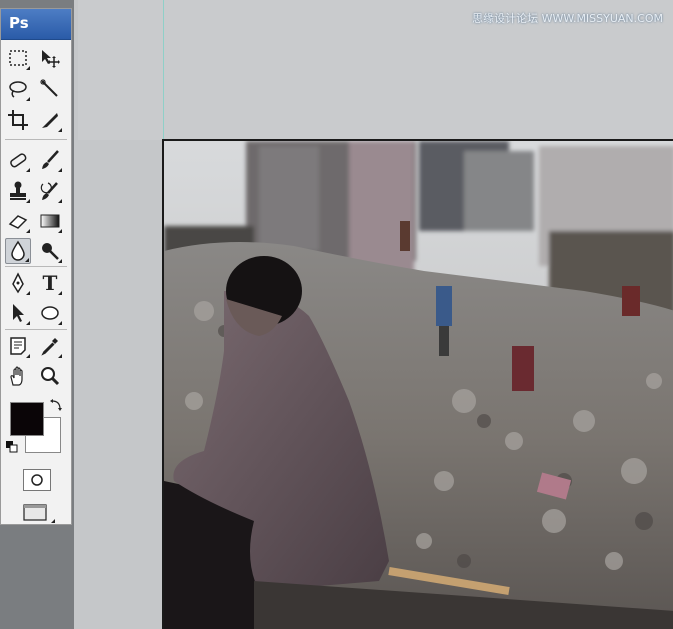  Describe the element at coordinates (56, 405) in the screenshot. I see `swap-colors-icon` at that location.